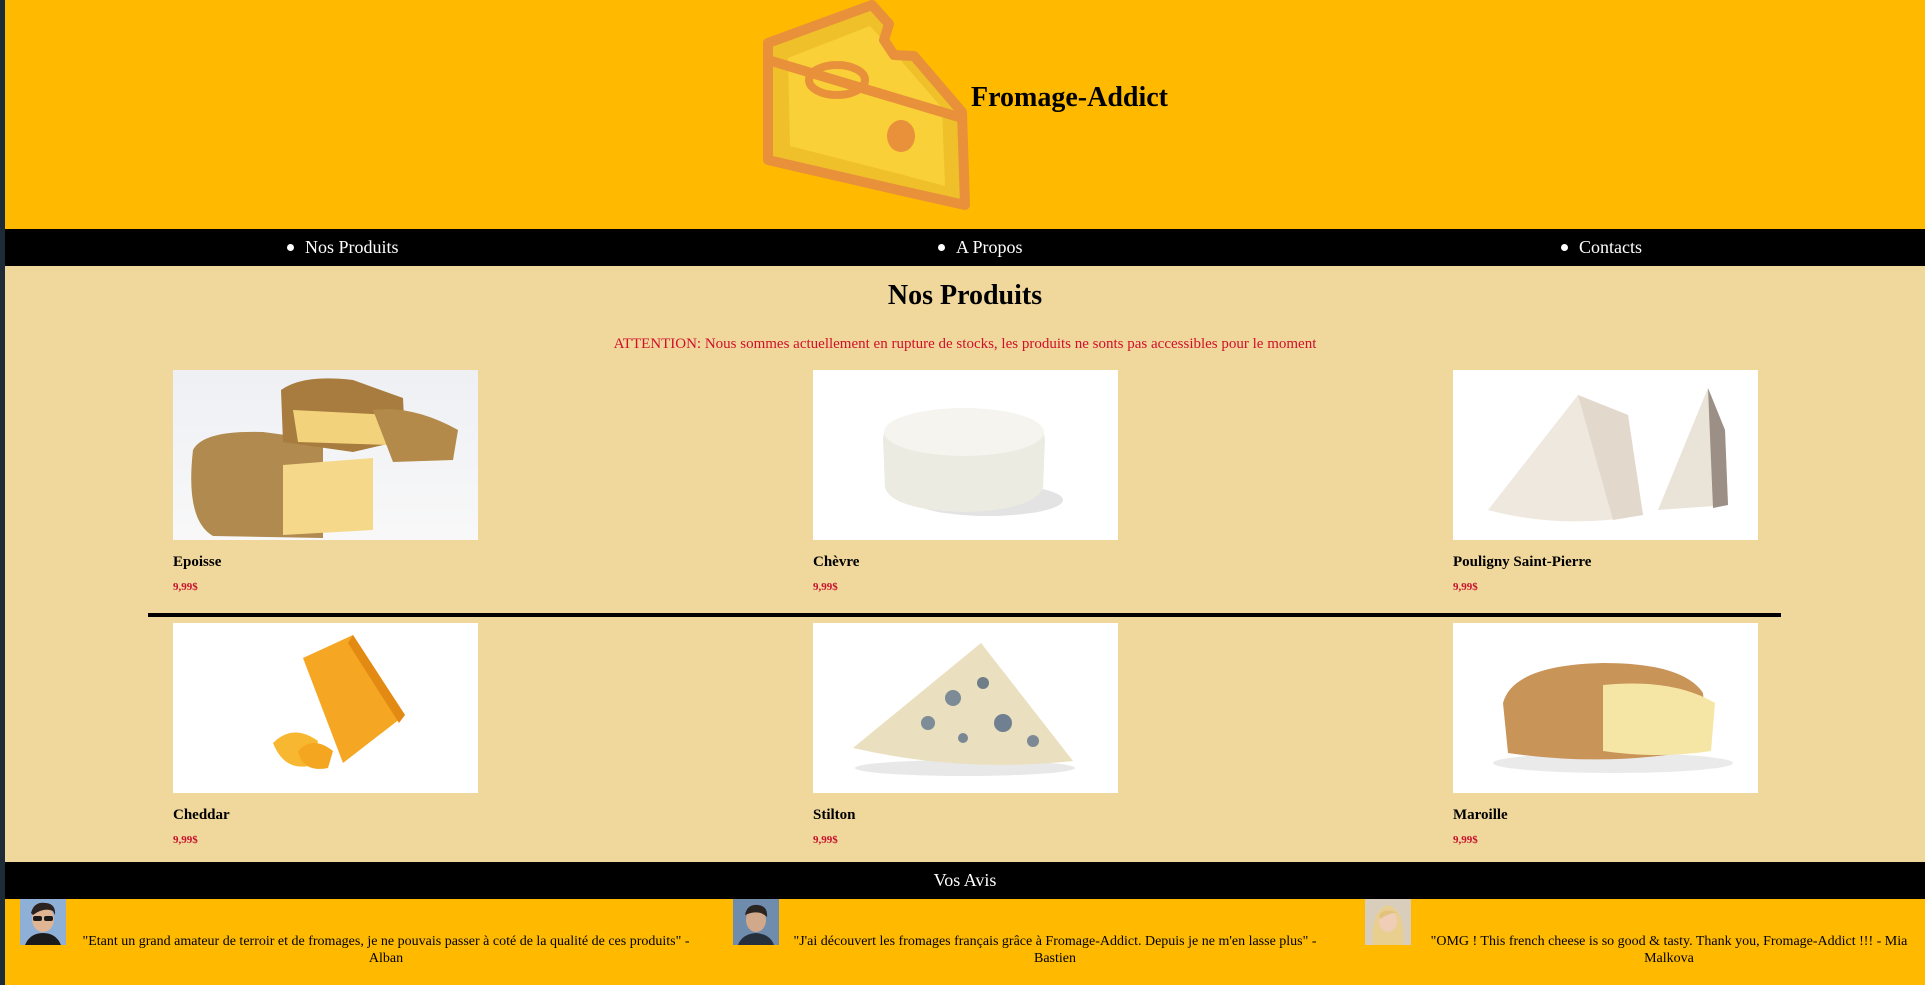 This screenshot has height=985, width=1925. I want to click on product-card: Chèvre 9,99$, so click(965, 481).